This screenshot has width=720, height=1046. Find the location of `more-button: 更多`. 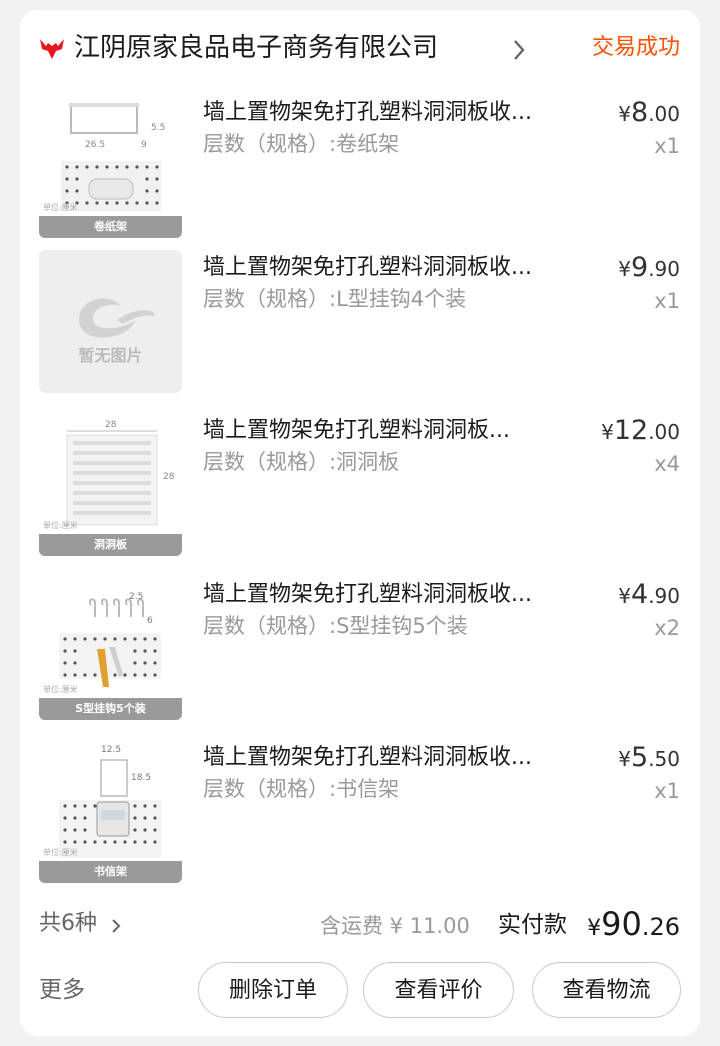

more-button: 更多 is located at coordinates (62, 990).